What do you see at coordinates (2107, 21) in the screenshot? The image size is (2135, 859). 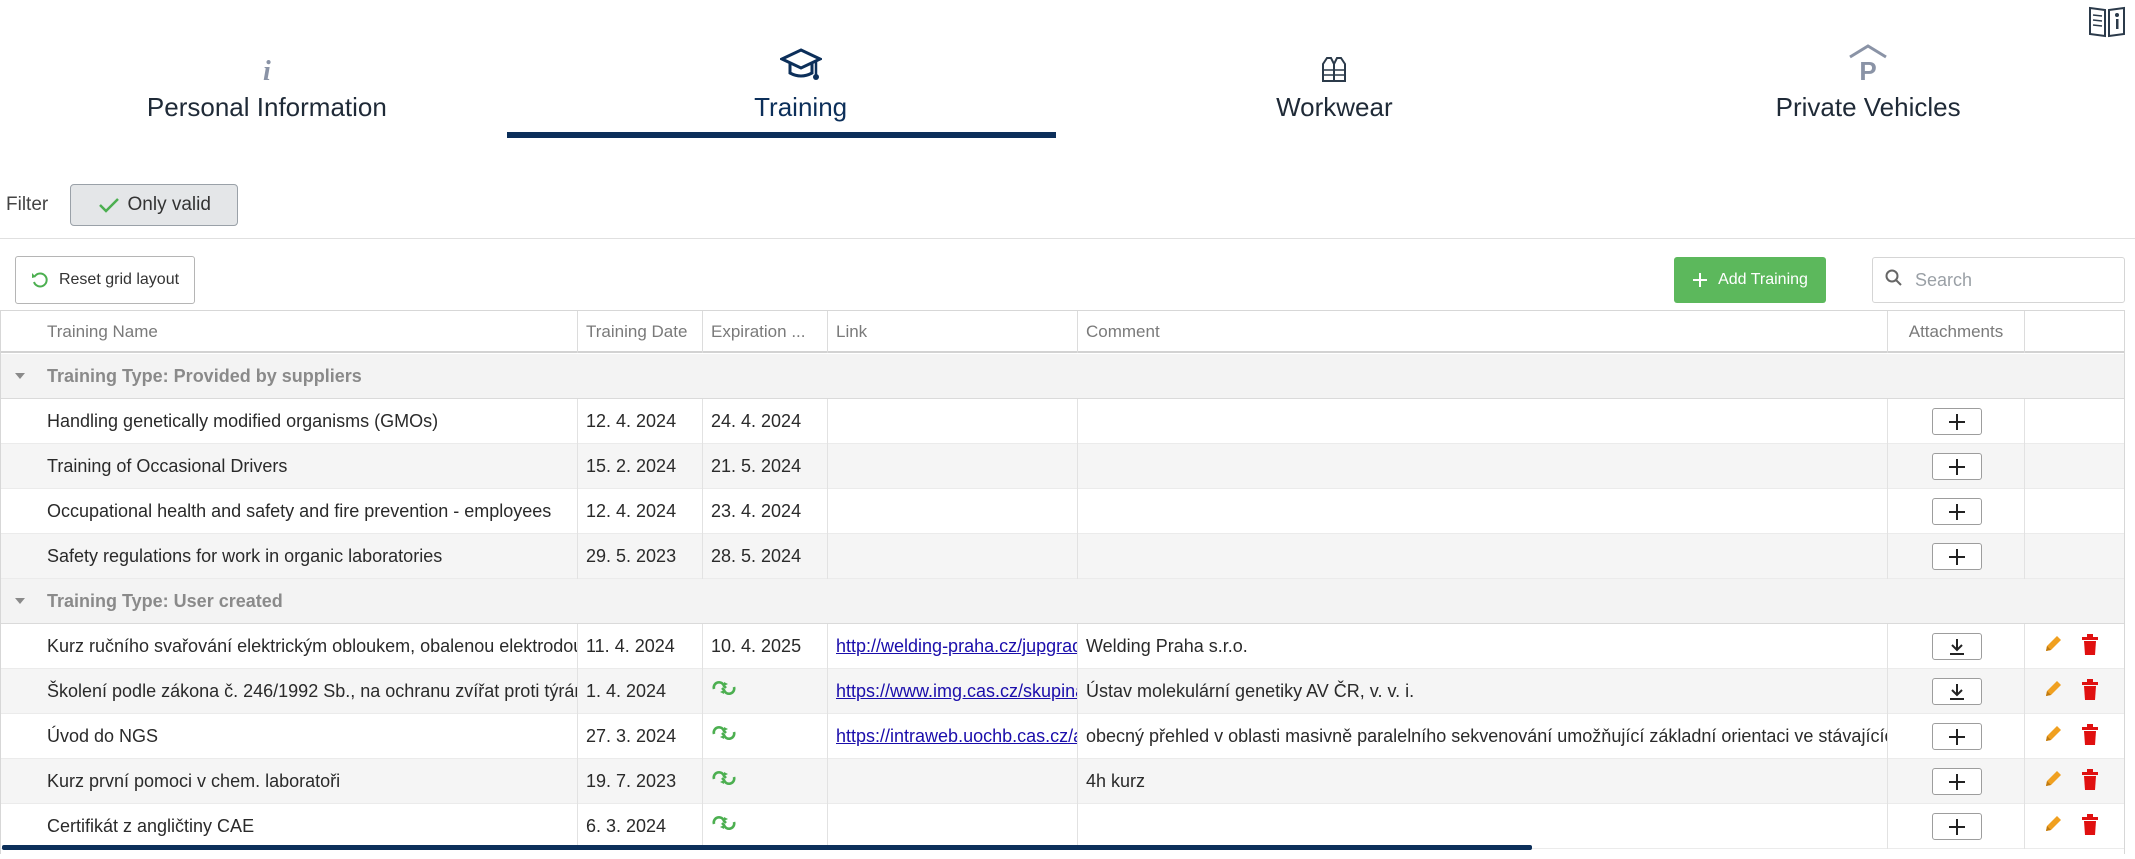 I see `manual-book-icon` at bounding box center [2107, 21].